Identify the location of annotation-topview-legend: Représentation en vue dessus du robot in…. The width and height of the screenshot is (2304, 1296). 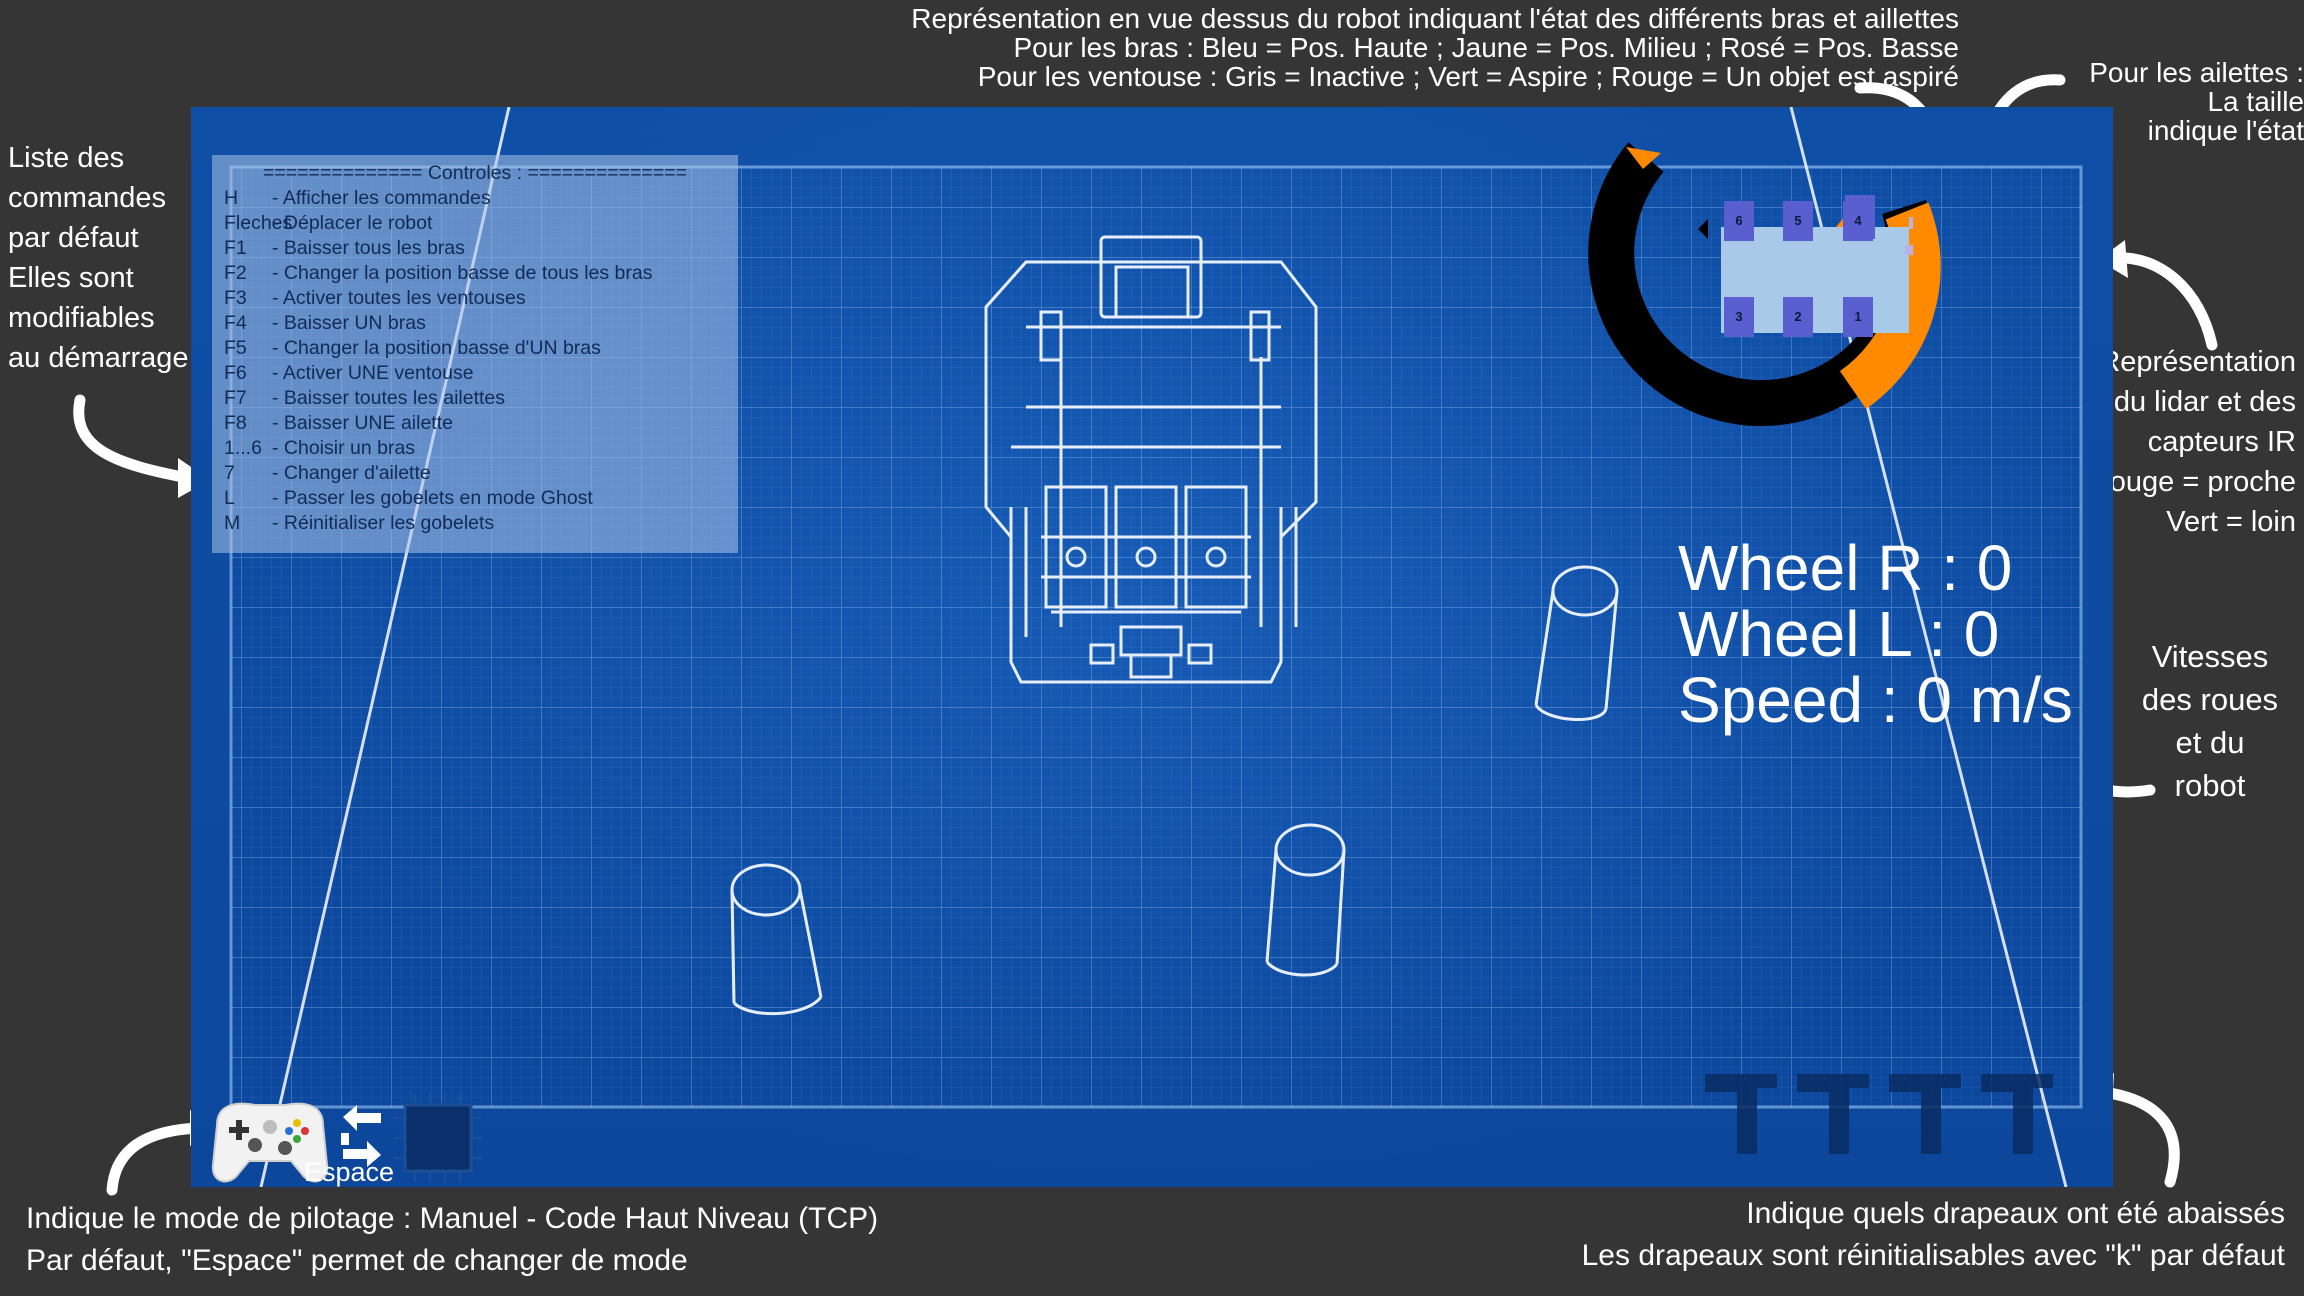
(1435, 47).